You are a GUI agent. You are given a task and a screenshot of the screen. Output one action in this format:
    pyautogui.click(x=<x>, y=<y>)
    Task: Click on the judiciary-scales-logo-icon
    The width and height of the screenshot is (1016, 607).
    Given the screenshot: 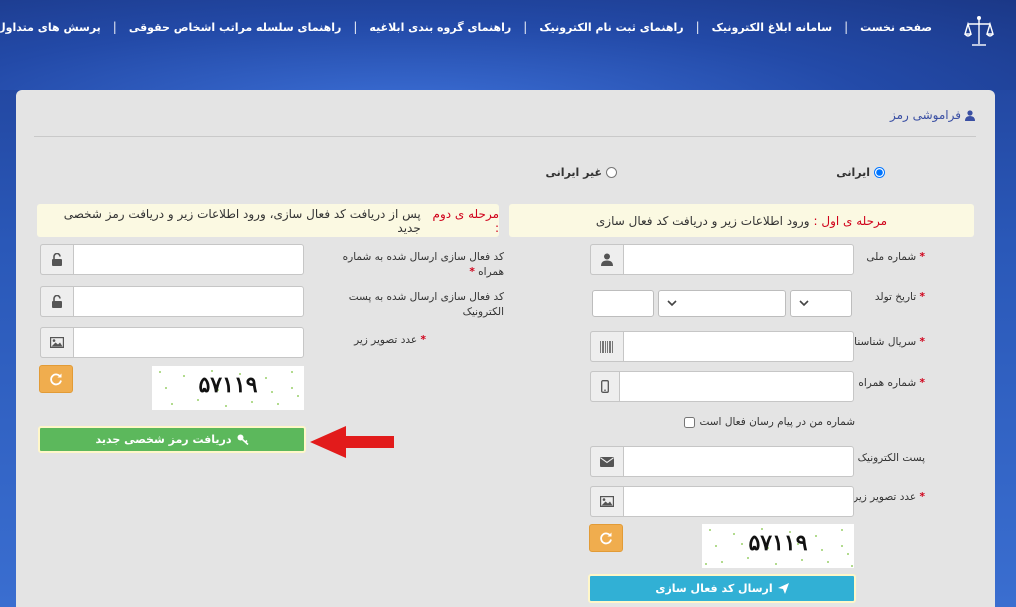 What is the action you would take?
    pyautogui.click(x=979, y=31)
    